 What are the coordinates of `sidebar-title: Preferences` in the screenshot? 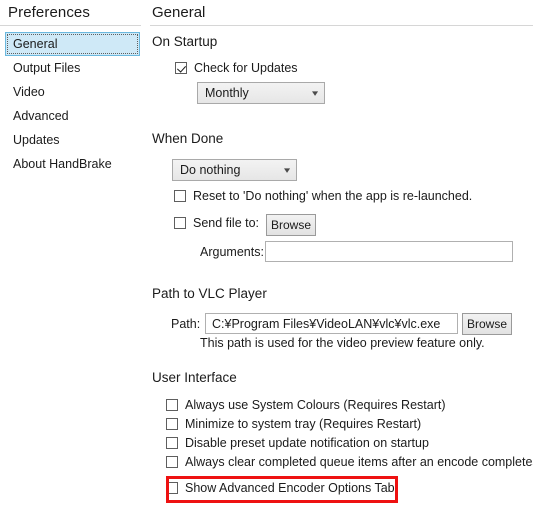 It's located at (49, 12).